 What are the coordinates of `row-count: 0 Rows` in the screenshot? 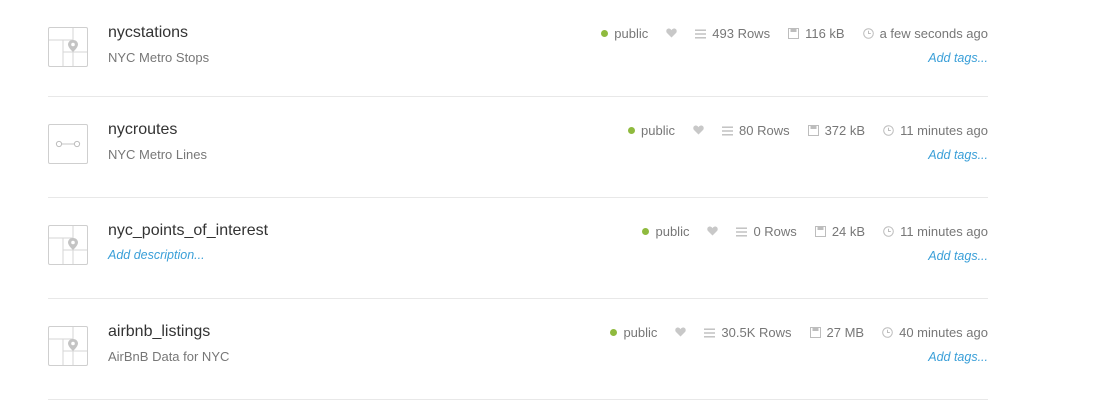 It's located at (766, 231).